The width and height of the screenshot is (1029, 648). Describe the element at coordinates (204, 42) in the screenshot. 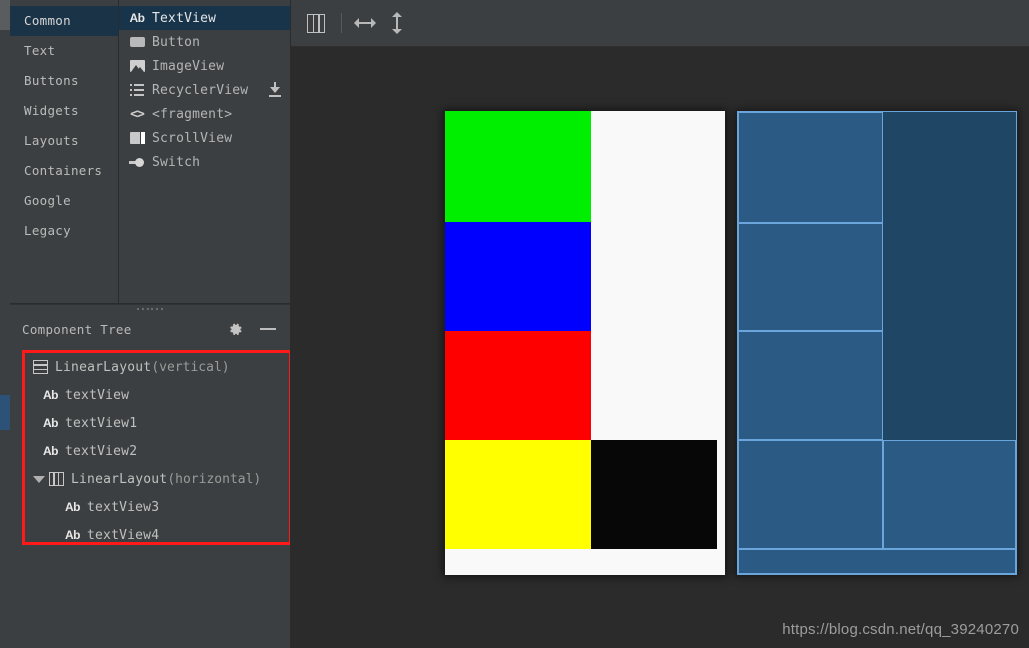

I see `palette-item-button: Button` at that location.